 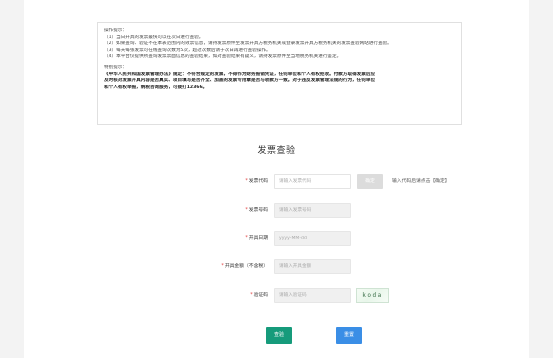 What do you see at coordinates (258, 238) in the screenshot?
I see `issue-date-label: 开具日期` at bounding box center [258, 238].